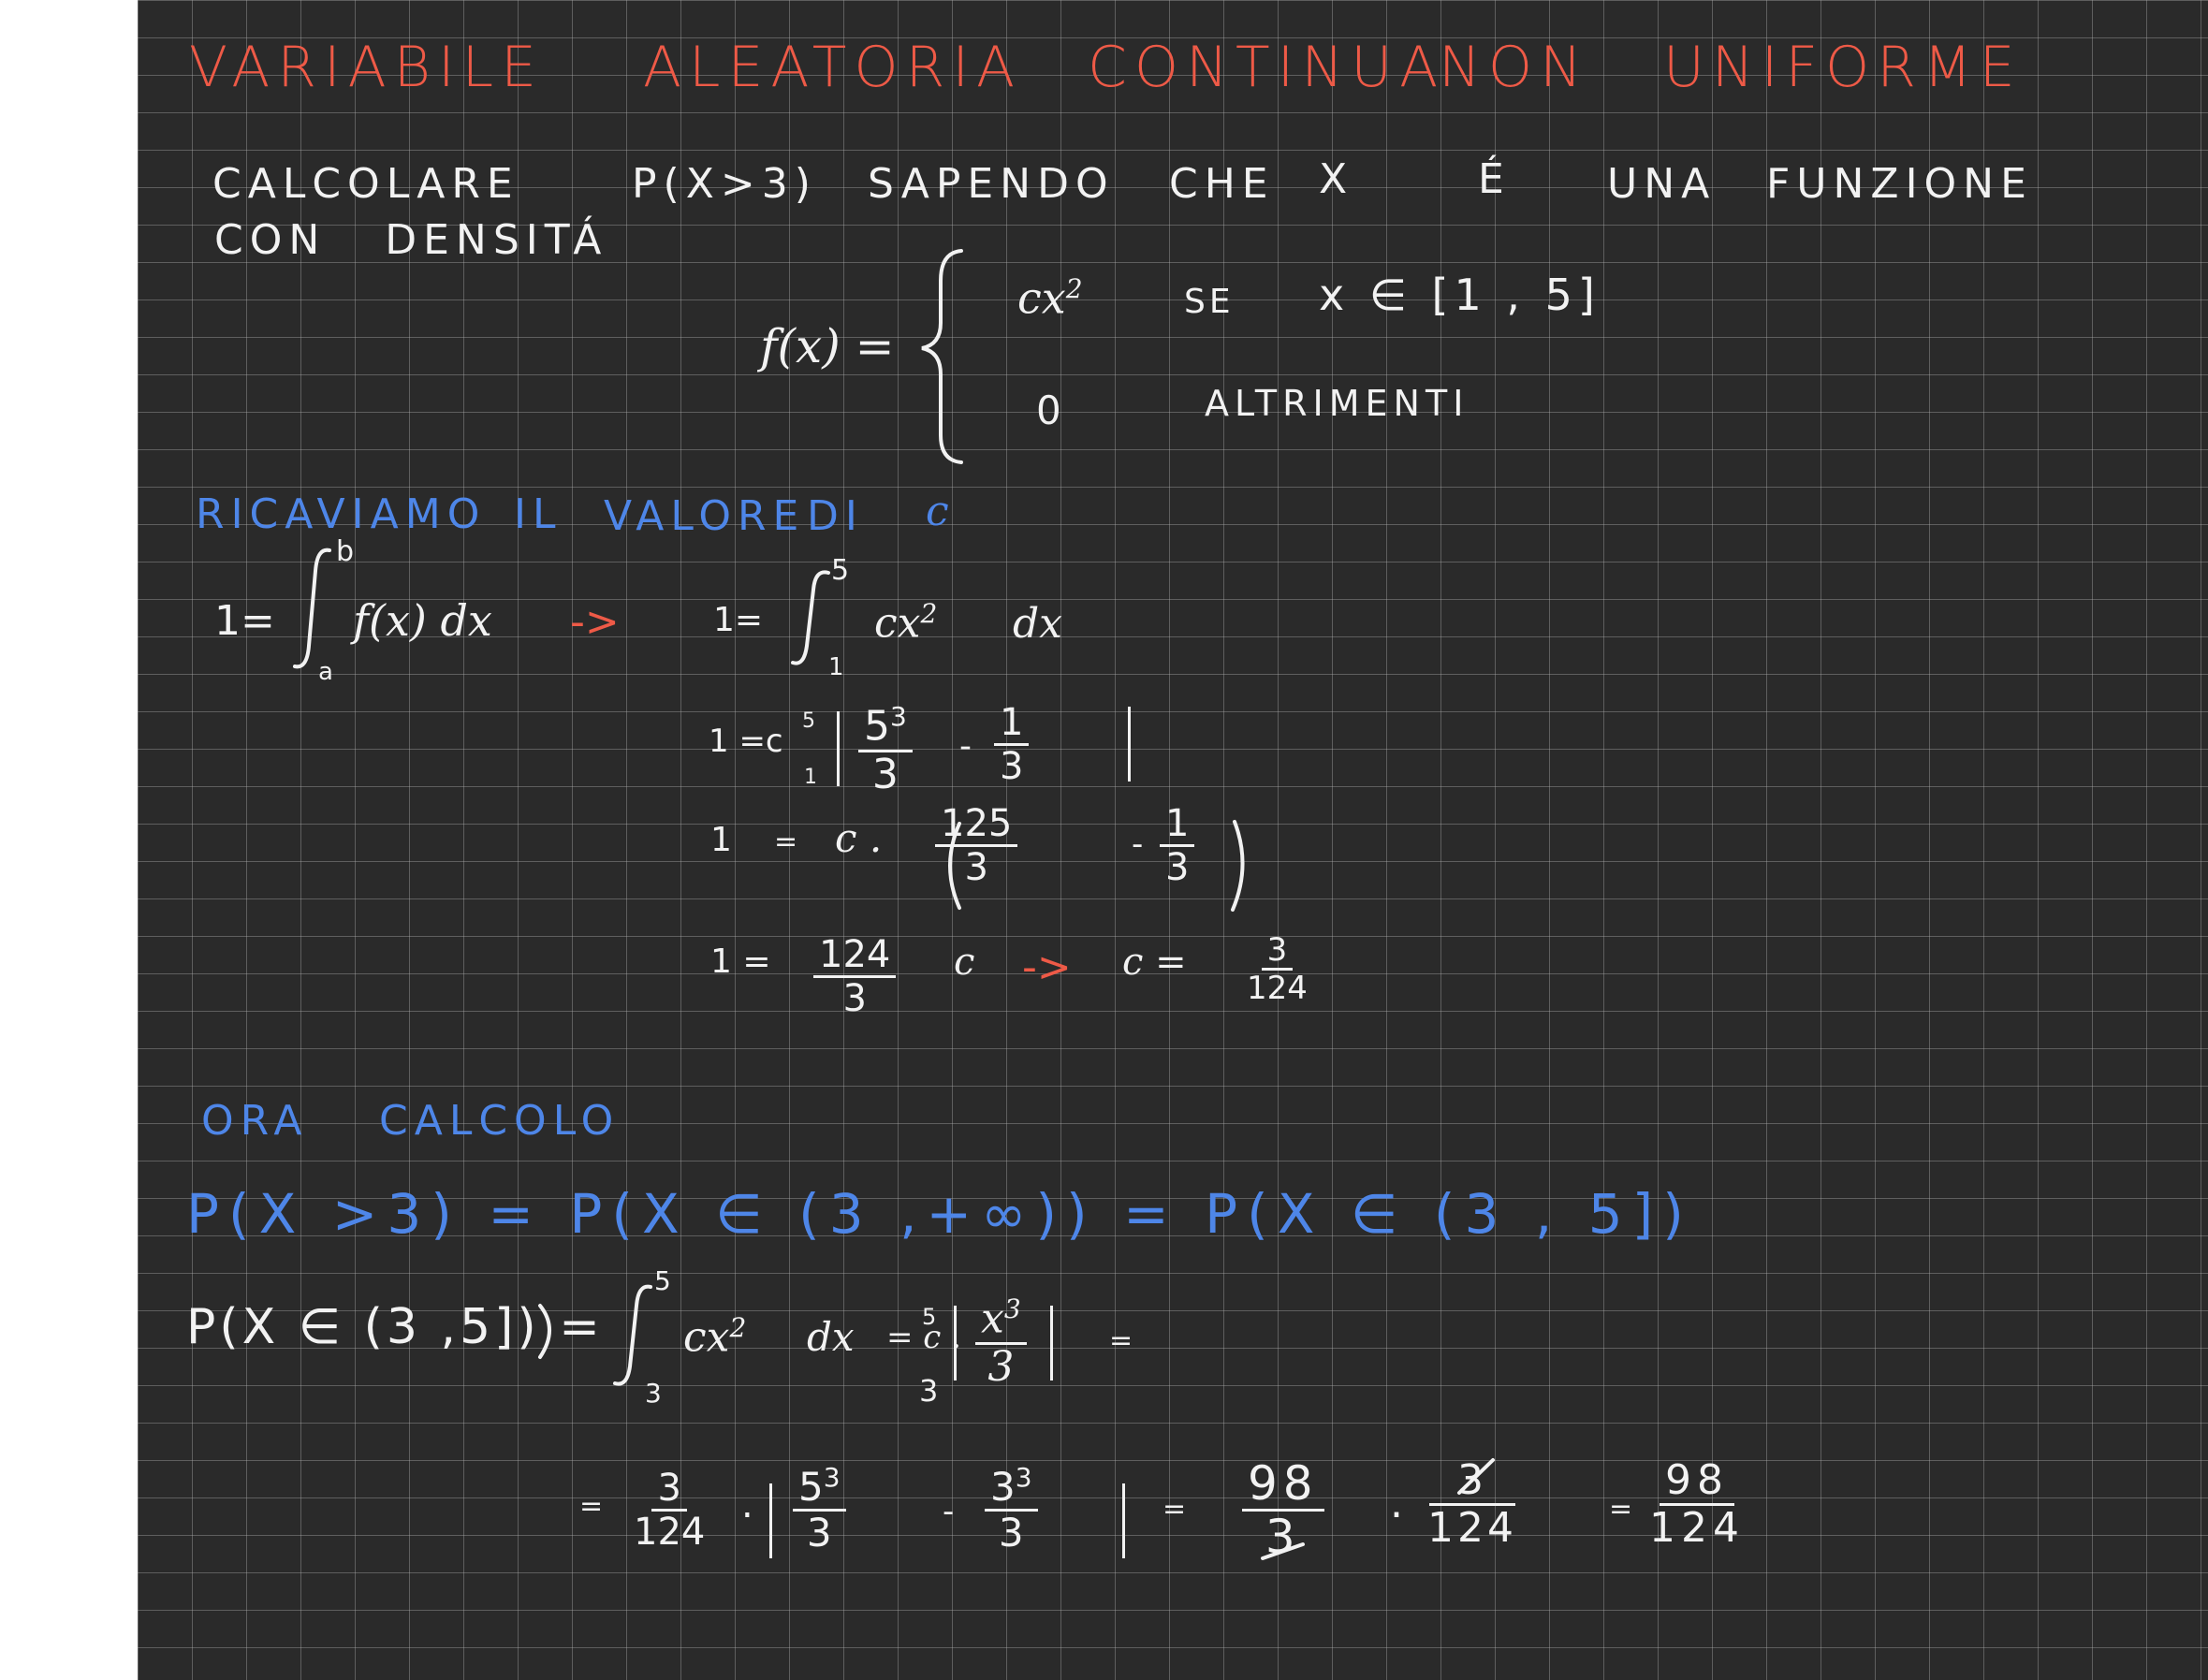  Describe the element at coordinates (955, 866) in the screenshot. I see `step1-row3-left-paren` at that location.